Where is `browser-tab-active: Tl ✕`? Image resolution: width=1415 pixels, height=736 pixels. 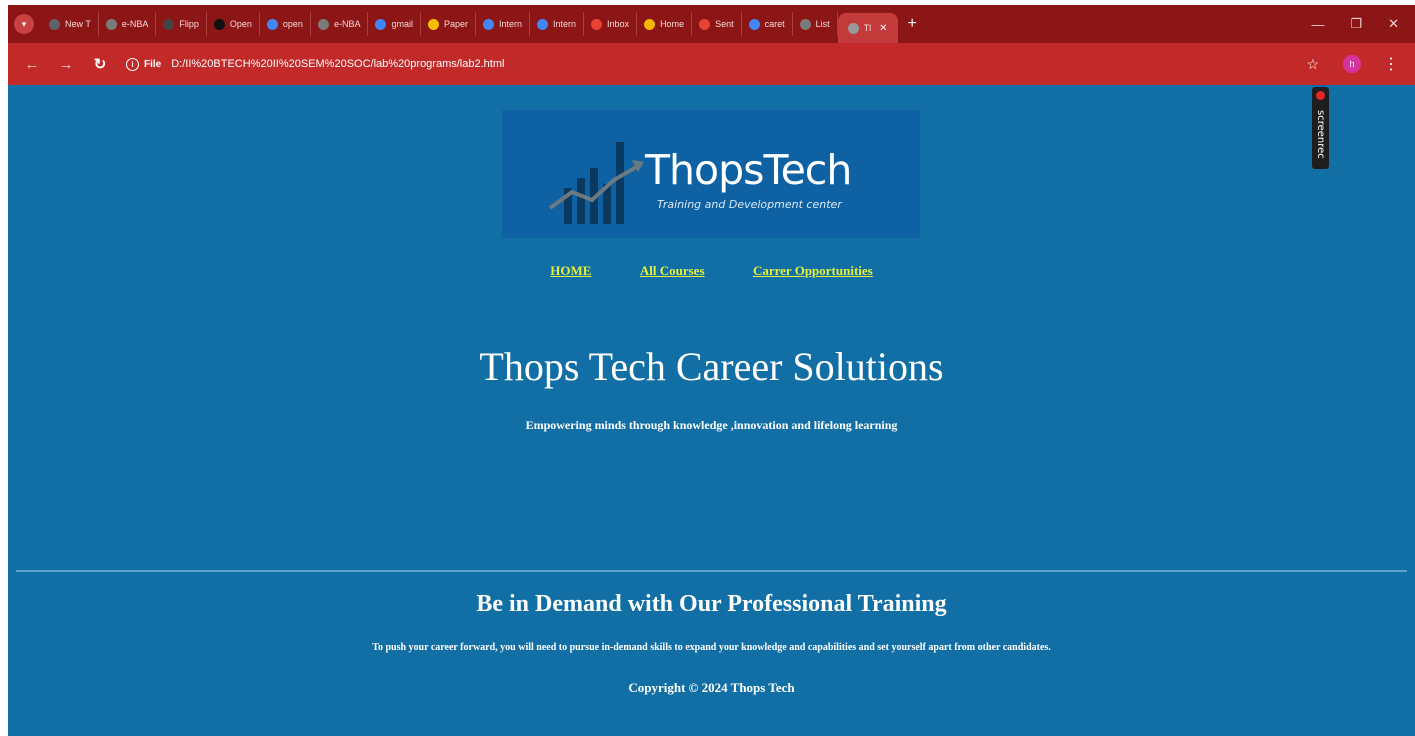 browser-tab-active: Tl ✕ is located at coordinates (867, 28).